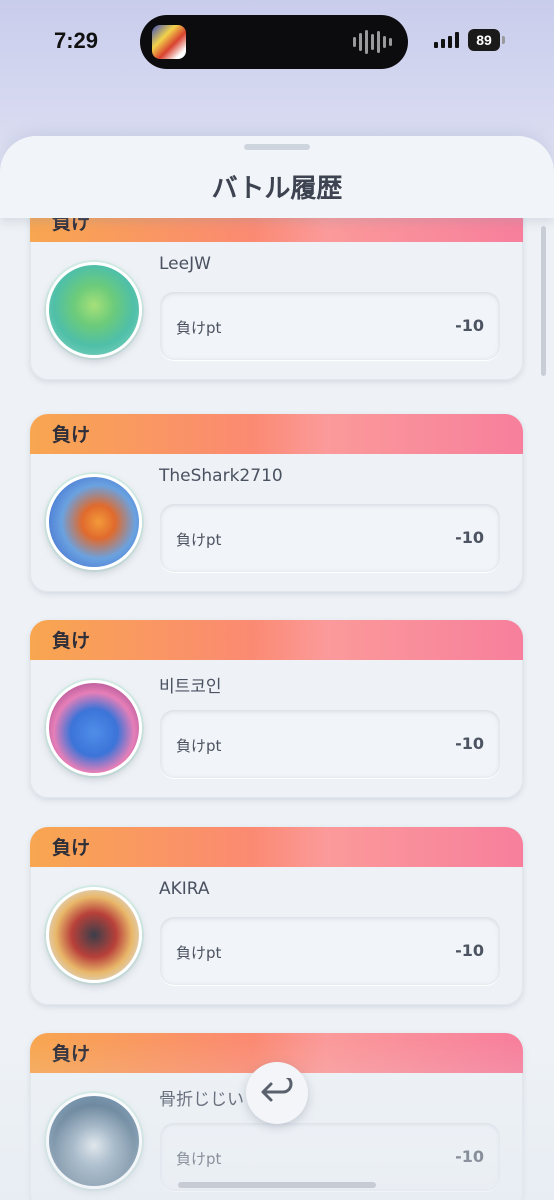 The width and height of the screenshot is (554, 1200). Describe the element at coordinates (190, 687) in the screenshot. I see `opponent-name: 비트코인` at that location.